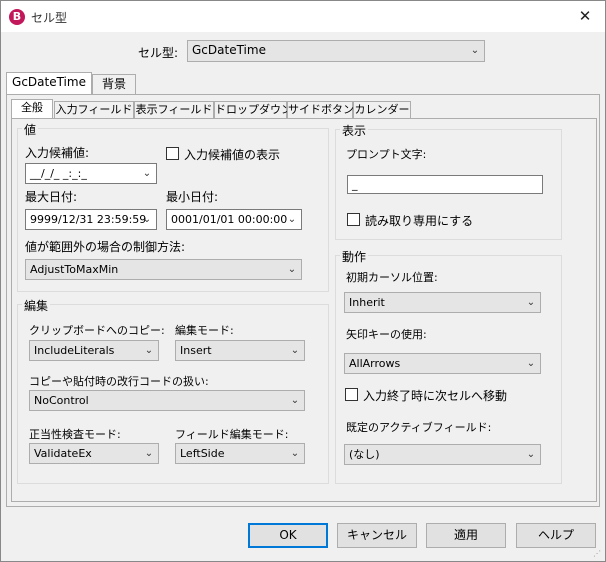  Describe the element at coordinates (94, 110) in the screenshot. I see `tab-input-field: 入力フィールド` at that location.